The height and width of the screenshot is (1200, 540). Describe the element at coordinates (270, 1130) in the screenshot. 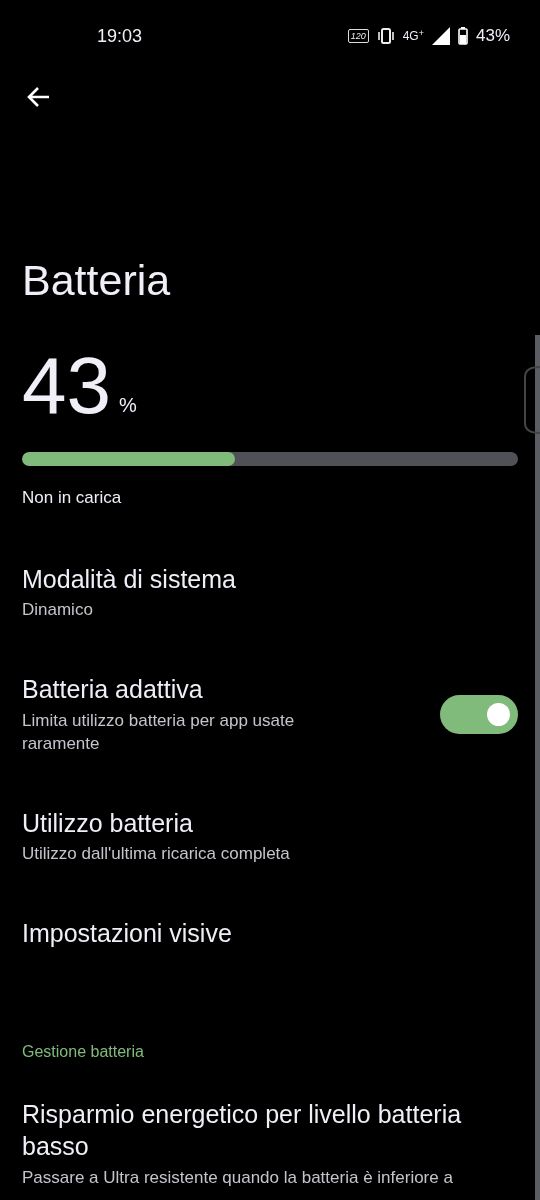

I see `setting-title: Risparmio energetico per livello batteria basso` at that location.